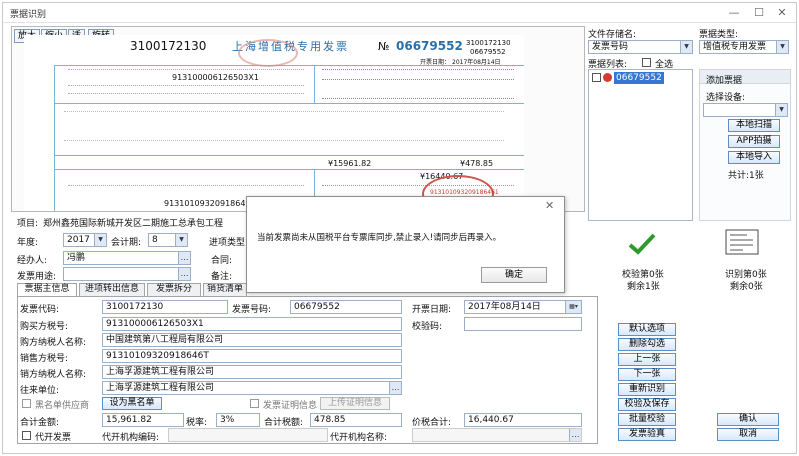 This screenshot has width=799, height=456. Describe the element at coordinates (612, 35) in the screenshot. I see `file-name-label: 文件存储名:` at that location.